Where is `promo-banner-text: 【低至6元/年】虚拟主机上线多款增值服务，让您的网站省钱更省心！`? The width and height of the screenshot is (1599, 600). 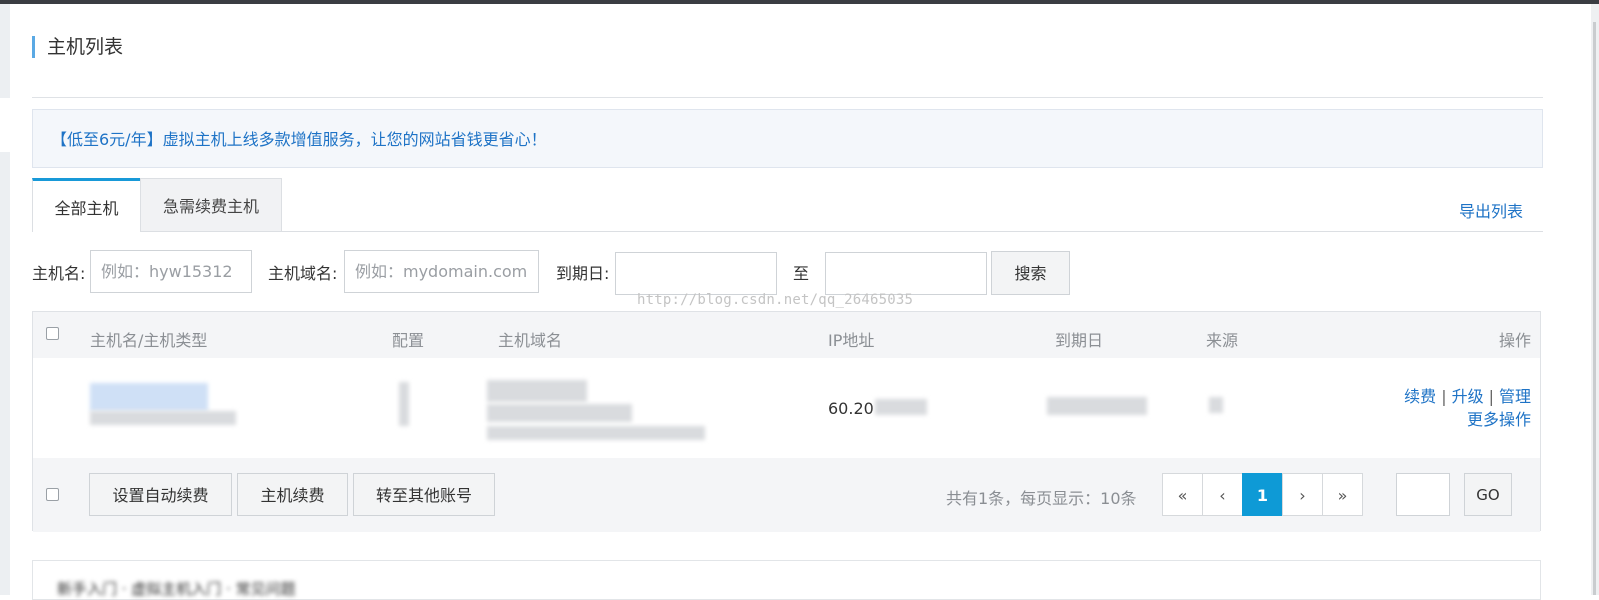 promo-banner-text: 【低至6元/年】虚拟主机上线多款增值服务，让您的网站省钱更省心！ is located at coordinates (299, 139).